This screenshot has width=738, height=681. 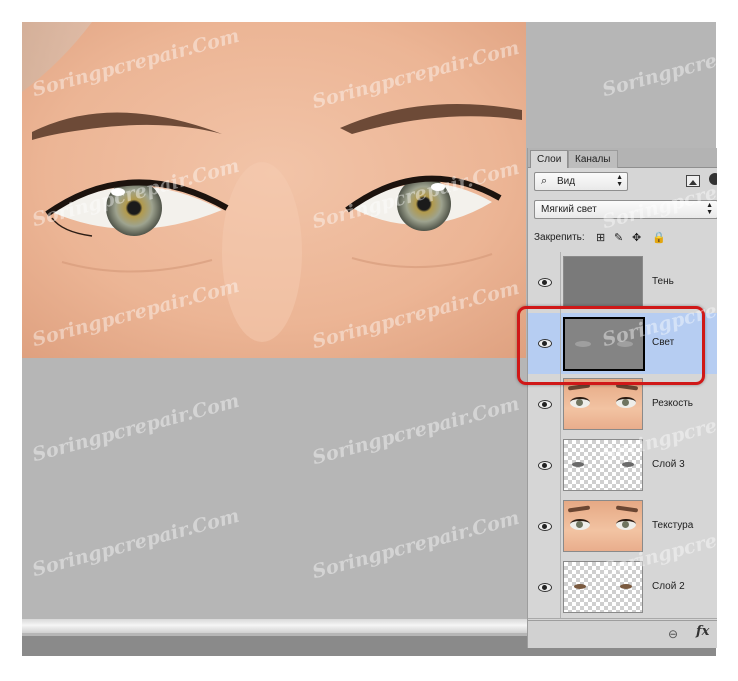 I want to click on panel-tab-bar: Слои Каналы, so click(x=622, y=158).